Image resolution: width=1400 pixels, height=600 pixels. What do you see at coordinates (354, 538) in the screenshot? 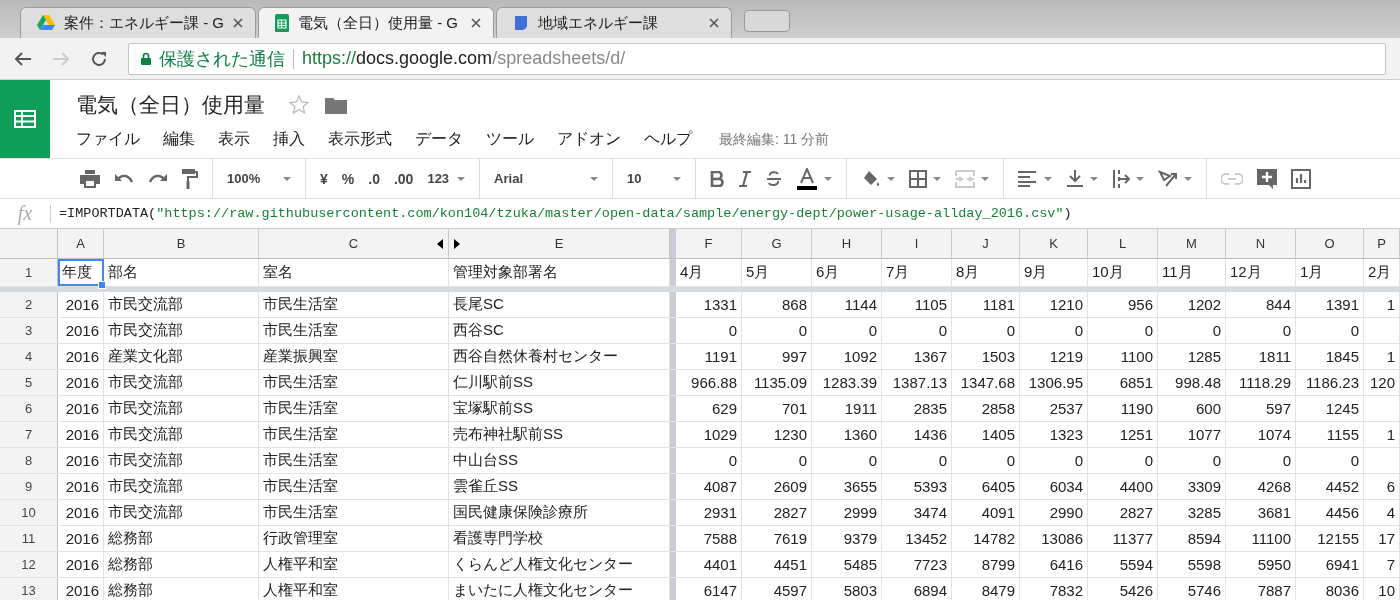
I see `table-cell: 行政管理室` at bounding box center [354, 538].